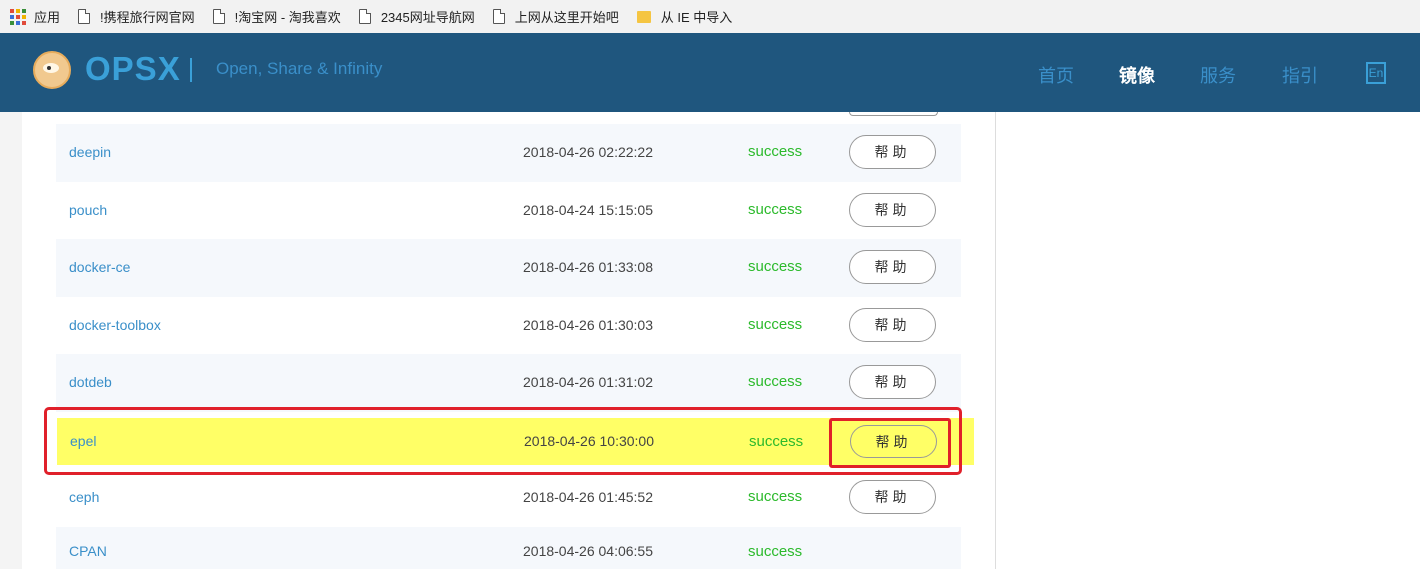 The width and height of the screenshot is (1420, 569). I want to click on logo-icon, so click(52, 70).